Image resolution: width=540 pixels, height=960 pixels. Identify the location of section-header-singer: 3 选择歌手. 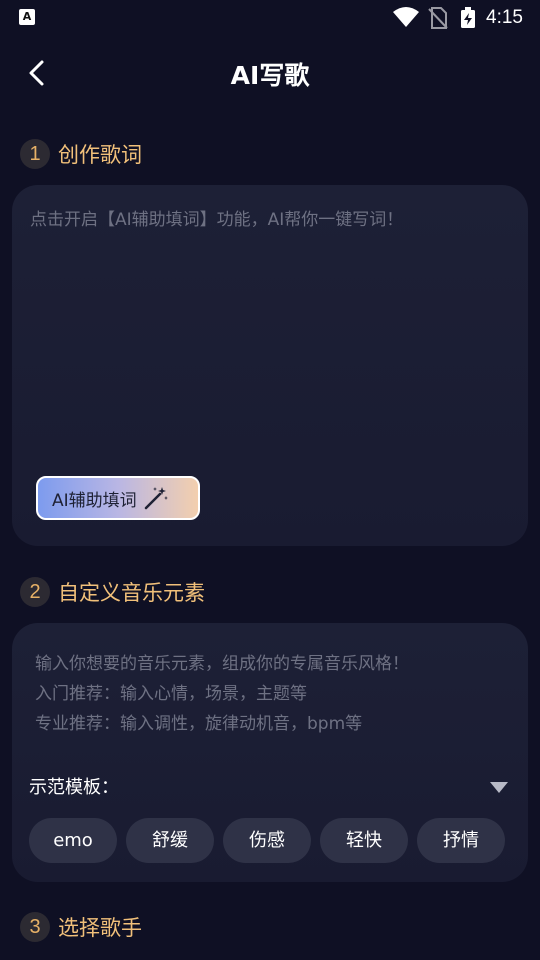
(81, 927).